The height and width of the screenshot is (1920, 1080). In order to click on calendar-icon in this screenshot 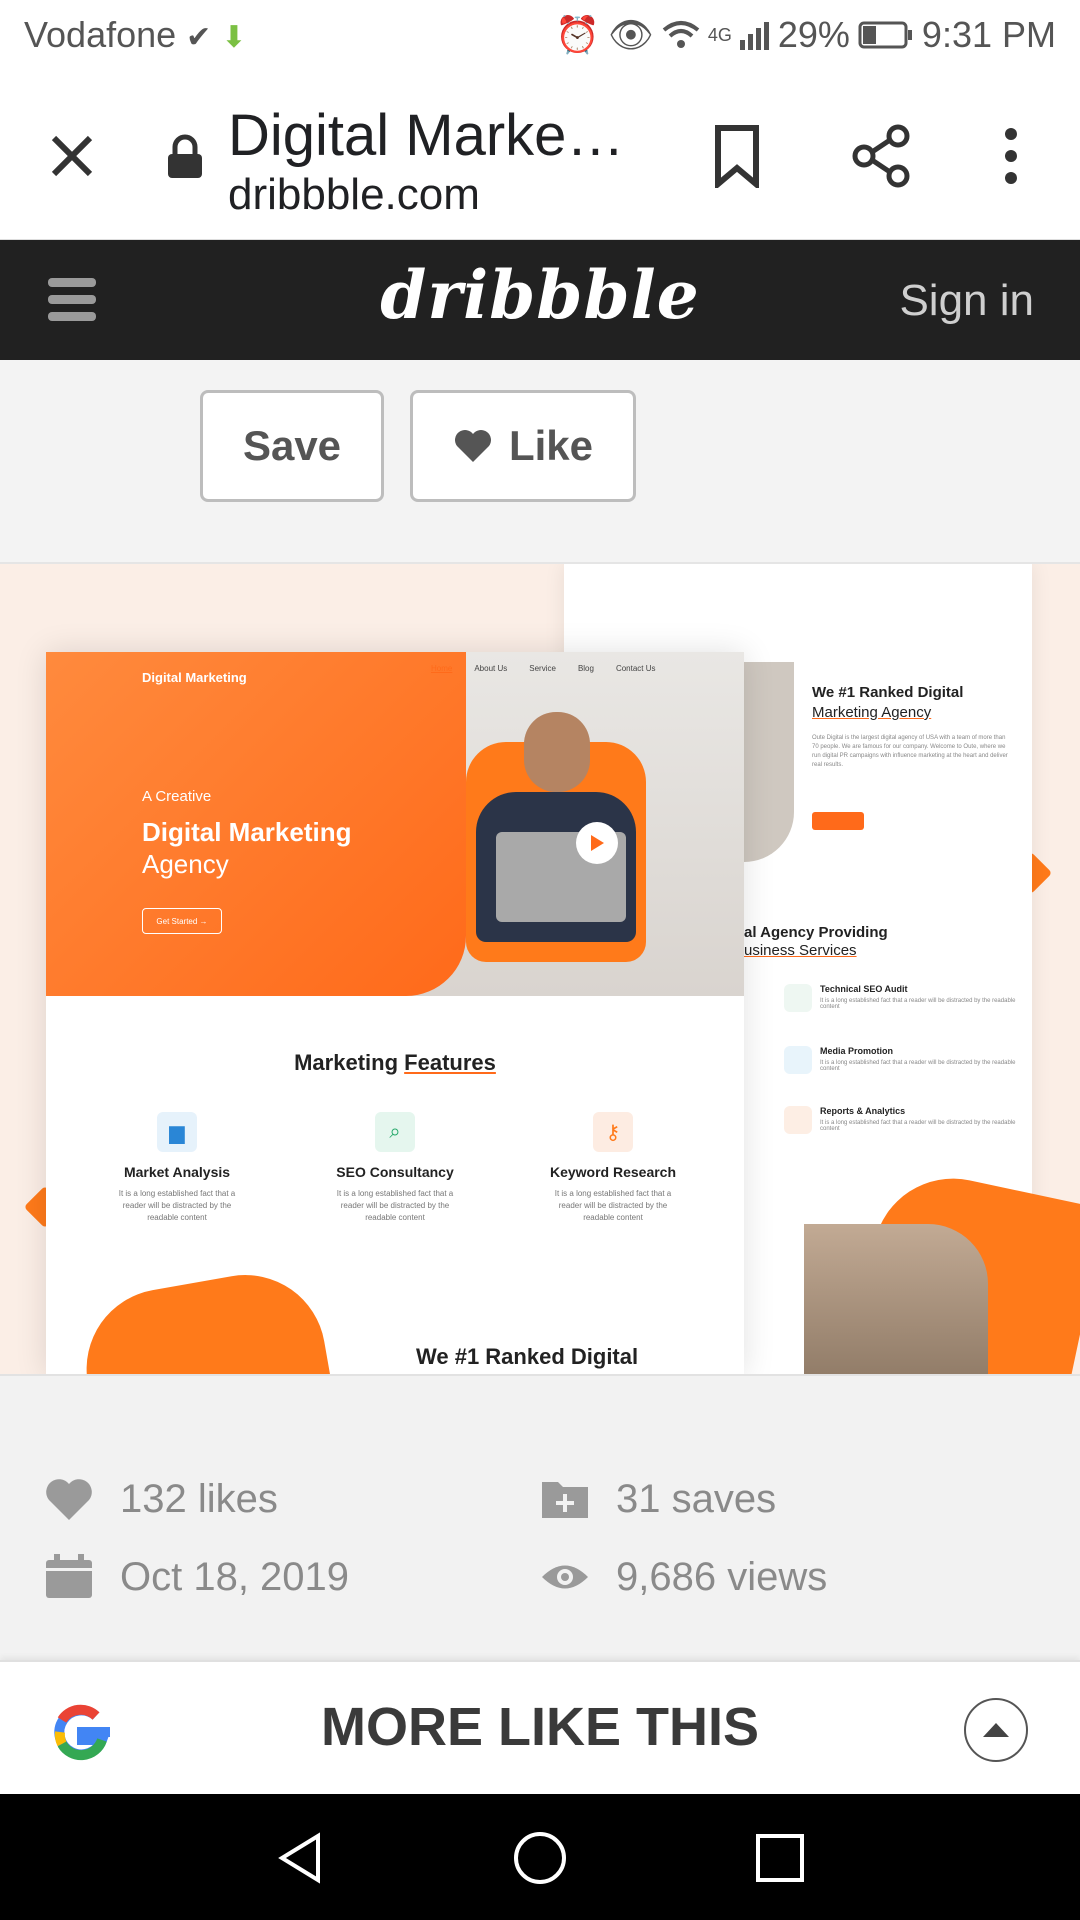, I will do `click(69, 1576)`.